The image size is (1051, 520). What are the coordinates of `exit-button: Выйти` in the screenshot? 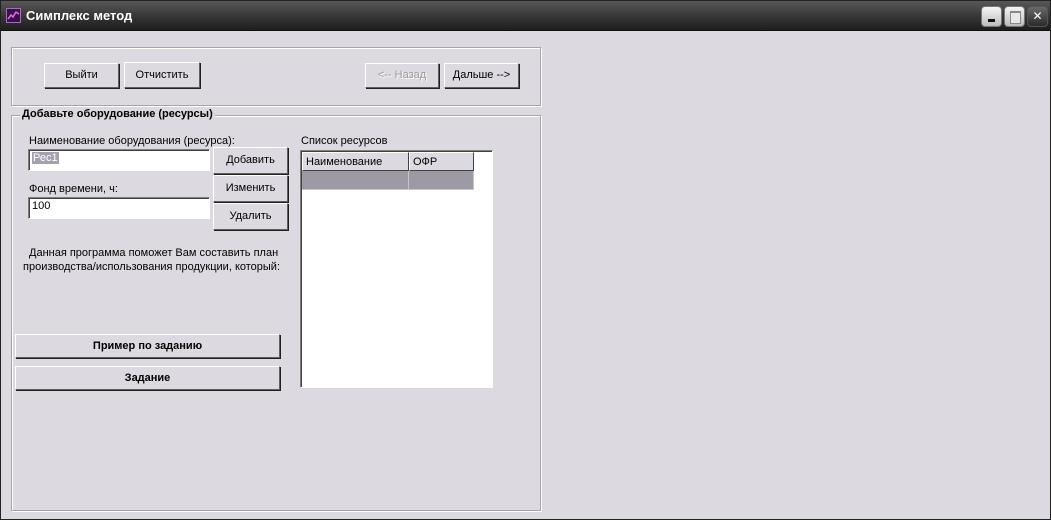 It's located at (81, 75).